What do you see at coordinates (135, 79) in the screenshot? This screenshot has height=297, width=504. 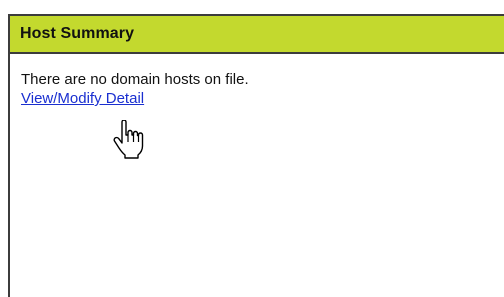 I see `no-hosts-message: There are no domain hosts on file.` at bounding box center [135, 79].